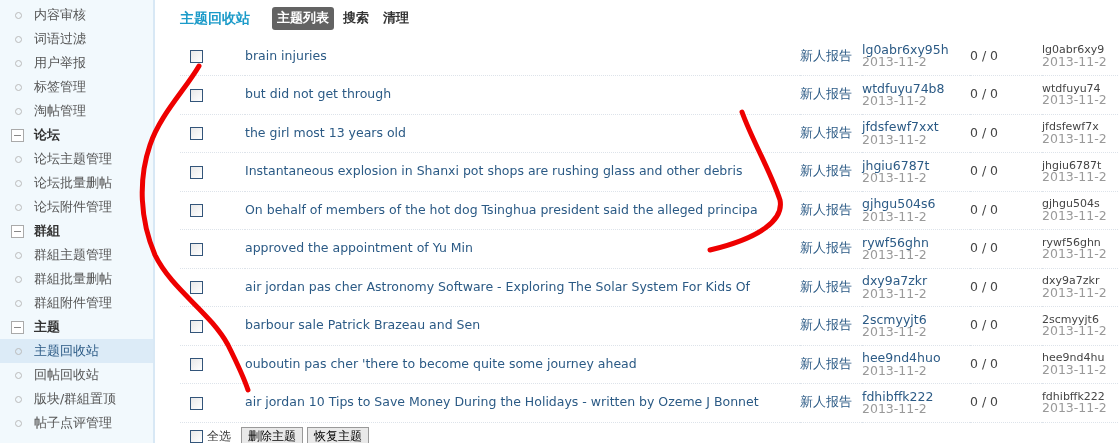  What do you see at coordinates (76, 63) in the screenshot?
I see `sidebar-item: 用户举报` at bounding box center [76, 63].